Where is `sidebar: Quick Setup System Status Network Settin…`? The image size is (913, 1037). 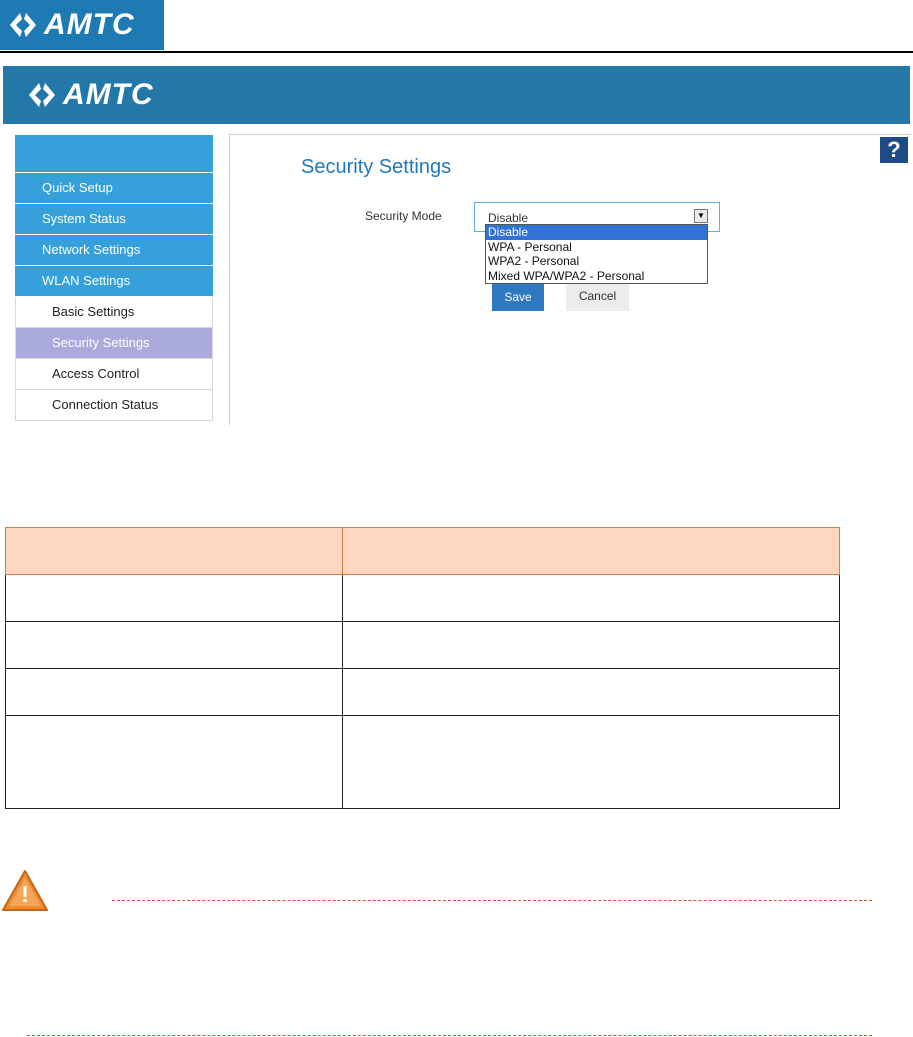 sidebar: Quick Setup System Status Network Settin… is located at coordinates (114, 279).